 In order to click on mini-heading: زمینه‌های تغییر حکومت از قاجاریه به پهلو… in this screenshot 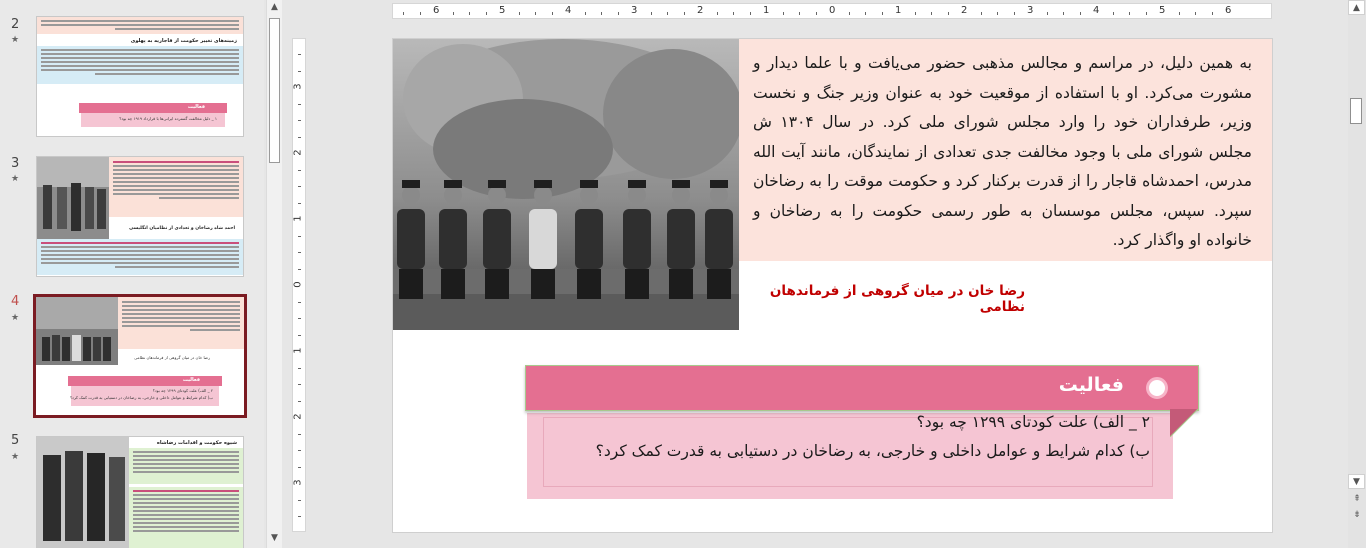, I will do `click(183, 41)`.